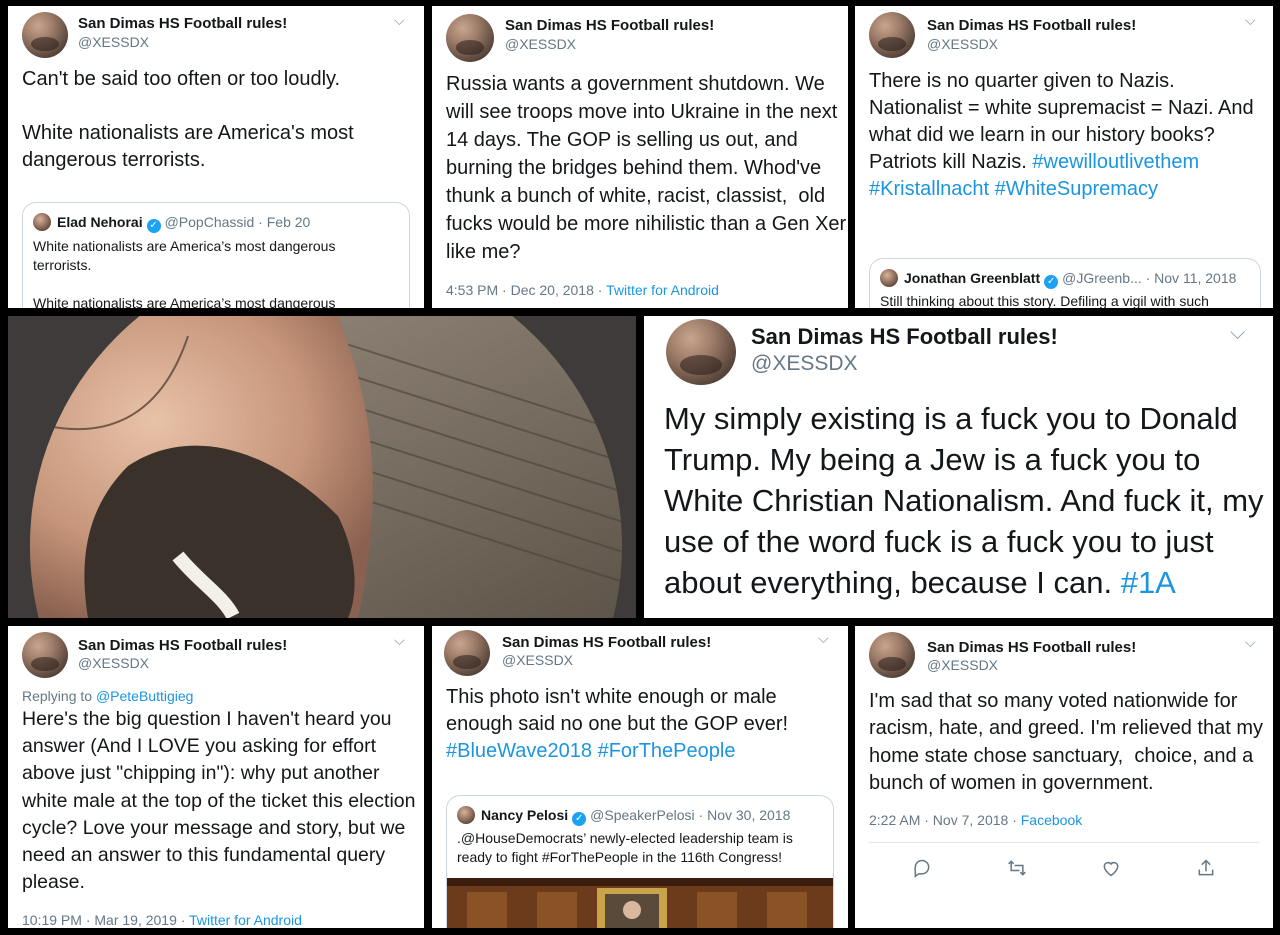 The height and width of the screenshot is (935, 1280). I want to click on quoted-author-name: Elad Nehorai, so click(100, 222).